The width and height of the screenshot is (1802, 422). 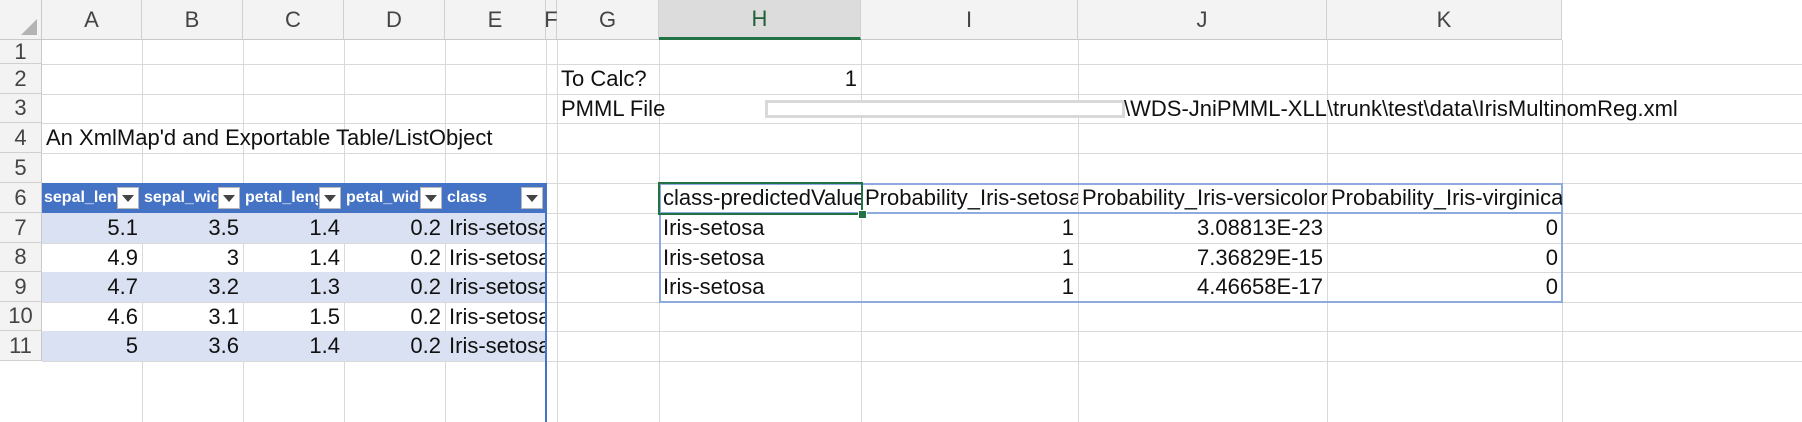 What do you see at coordinates (1444, 198) in the screenshot?
I see `prediction-header-probability_iris-virginica: Probability_Iris-virginica` at bounding box center [1444, 198].